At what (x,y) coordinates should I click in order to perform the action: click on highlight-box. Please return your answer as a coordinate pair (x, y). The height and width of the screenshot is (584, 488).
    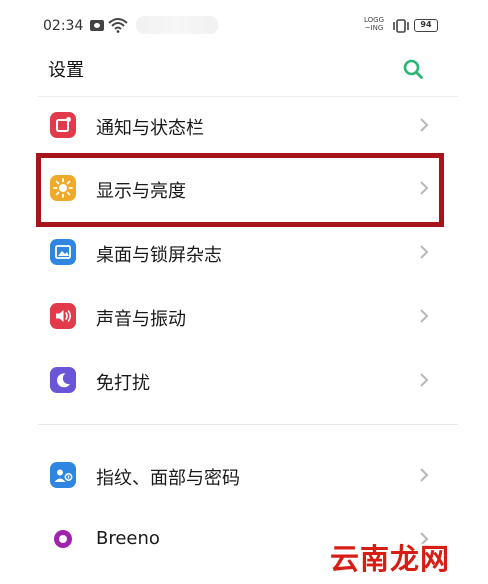
    Looking at the image, I should click on (240, 190).